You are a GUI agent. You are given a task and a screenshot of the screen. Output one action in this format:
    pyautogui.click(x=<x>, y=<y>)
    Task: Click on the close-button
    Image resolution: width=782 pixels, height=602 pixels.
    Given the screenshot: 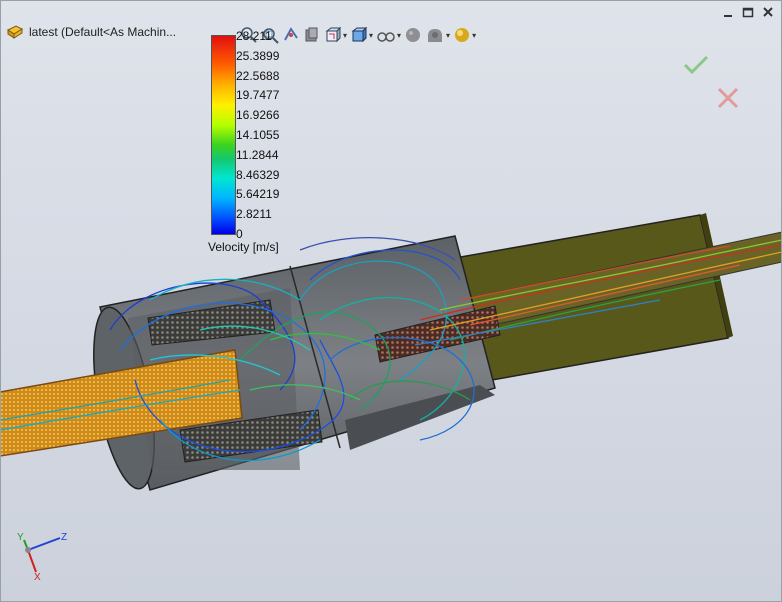 What is the action you would take?
    pyautogui.click(x=768, y=12)
    